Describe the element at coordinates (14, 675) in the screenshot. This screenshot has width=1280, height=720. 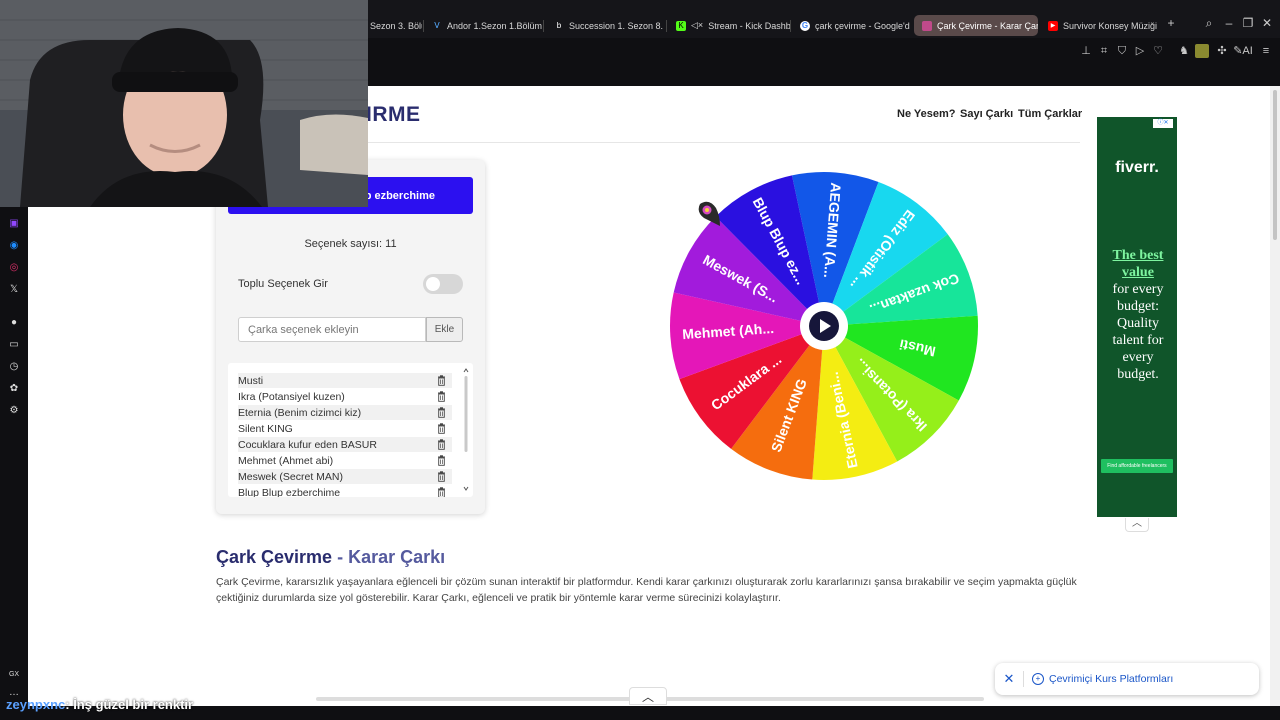
I see `gx-label: GX` at that location.